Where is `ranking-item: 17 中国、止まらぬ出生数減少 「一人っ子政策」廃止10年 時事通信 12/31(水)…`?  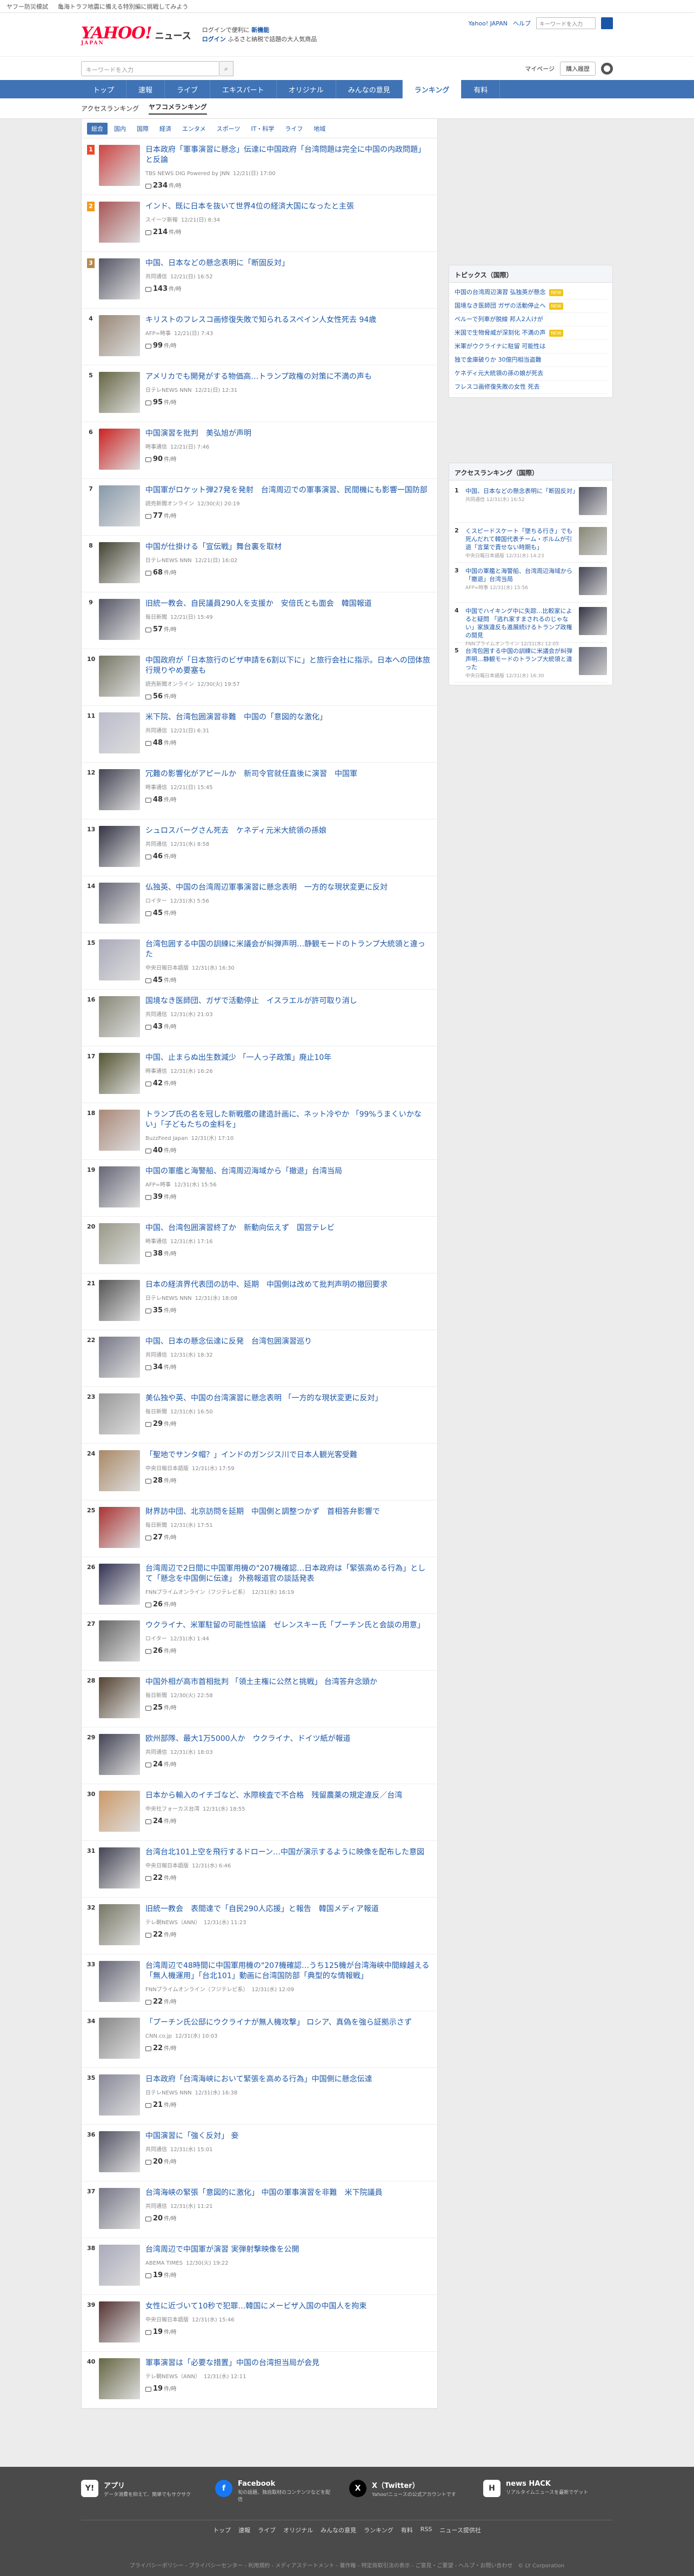 ranking-item: 17 中国、止まらぬ出生数減少 「一人っ子政策」廃止10年 時事通信 12/31(水)… is located at coordinates (259, 1075).